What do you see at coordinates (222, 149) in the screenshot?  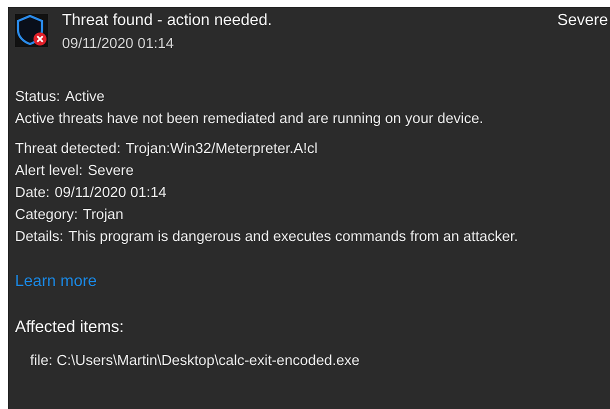 I see `field-value: Trojan:Win32/Meterpreter.A!cl` at bounding box center [222, 149].